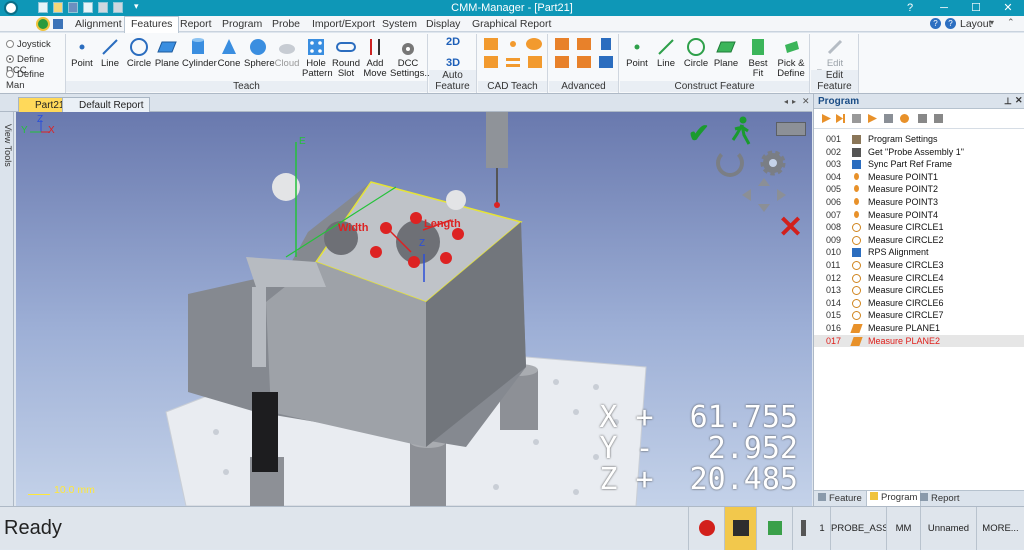 The width and height of the screenshot is (1024, 550). I want to click on run-person-icon, so click(741, 131).